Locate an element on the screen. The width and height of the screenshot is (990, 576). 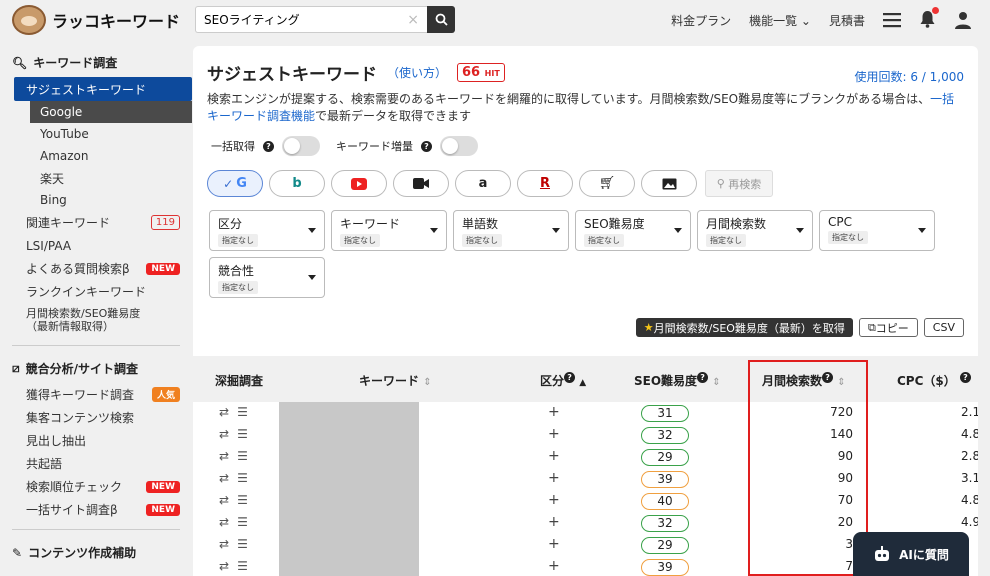
hamburger-menu-icon is located at coordinates (892, 20).